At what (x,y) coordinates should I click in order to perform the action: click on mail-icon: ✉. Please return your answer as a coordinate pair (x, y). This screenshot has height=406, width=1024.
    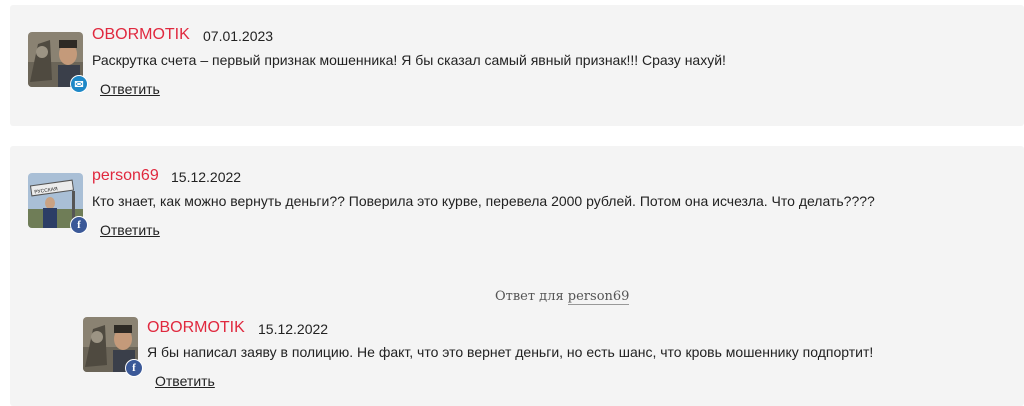
    Looking at the image, I should click on (79, 84).